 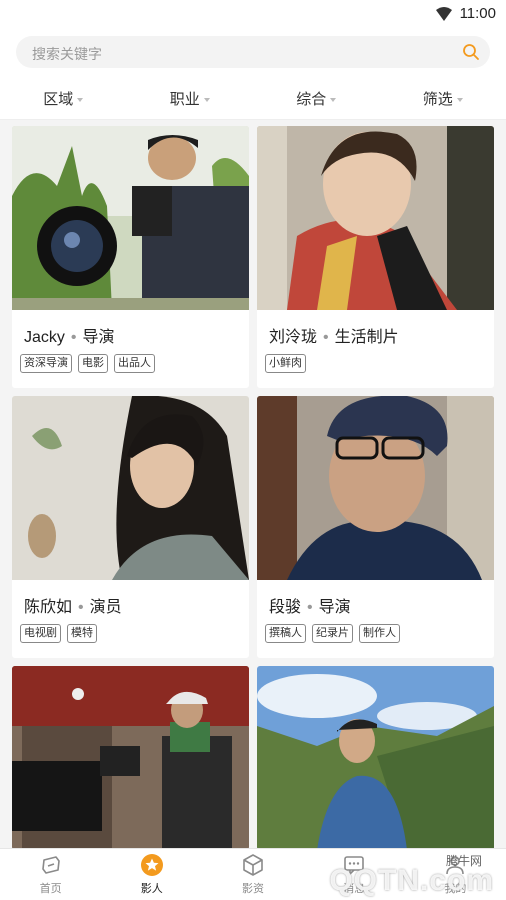 What do you see at coordinates (253, 889) in the screenshot?
I see `tab-label: 影资` at bounding box center [253, 889].